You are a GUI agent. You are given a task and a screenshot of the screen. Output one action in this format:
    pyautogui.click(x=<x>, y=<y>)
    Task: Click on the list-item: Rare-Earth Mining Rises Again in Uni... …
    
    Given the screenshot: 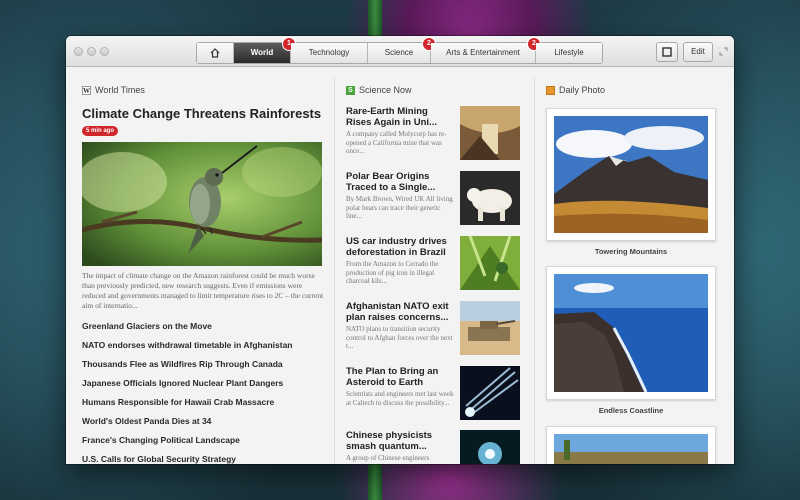 What is the action you would take?
    pyautogui.click(x=434, y=137)
    